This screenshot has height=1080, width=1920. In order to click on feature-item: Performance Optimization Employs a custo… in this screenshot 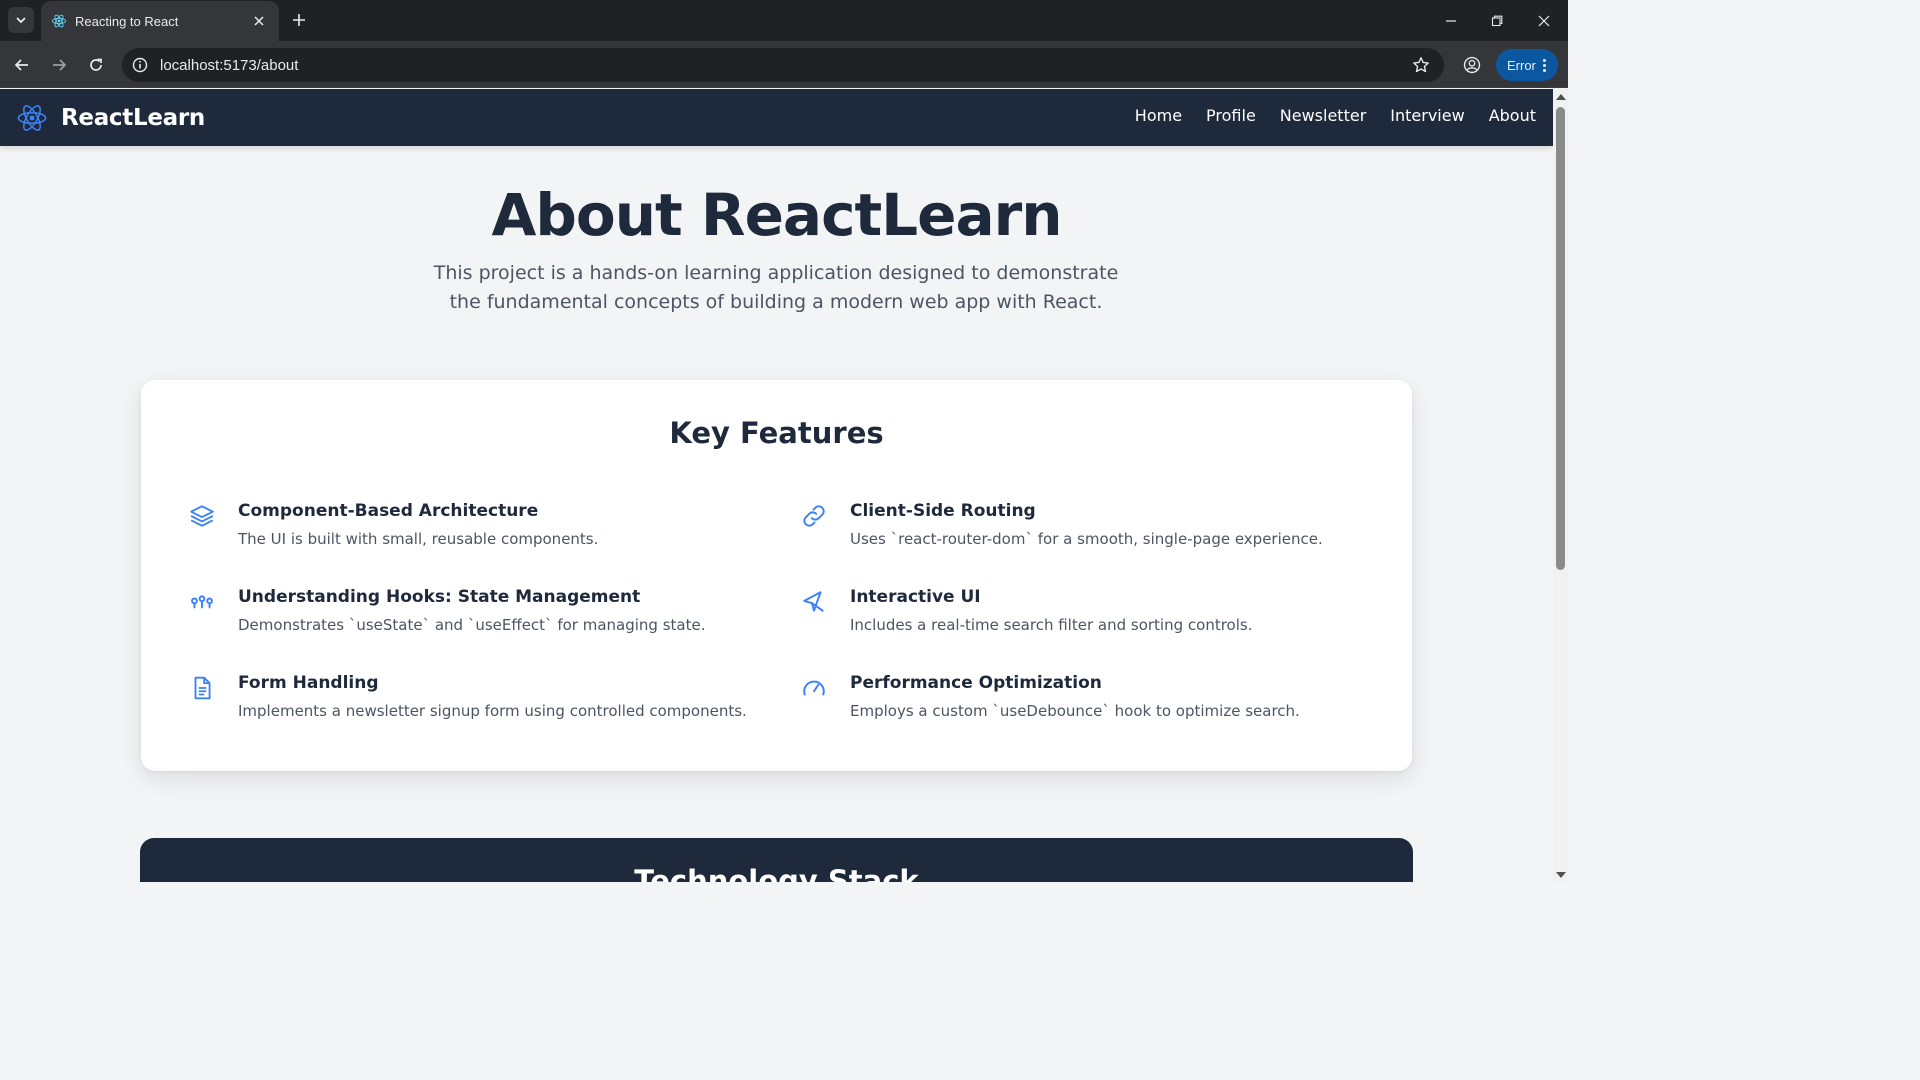, I will do `click(1081, 701)`.